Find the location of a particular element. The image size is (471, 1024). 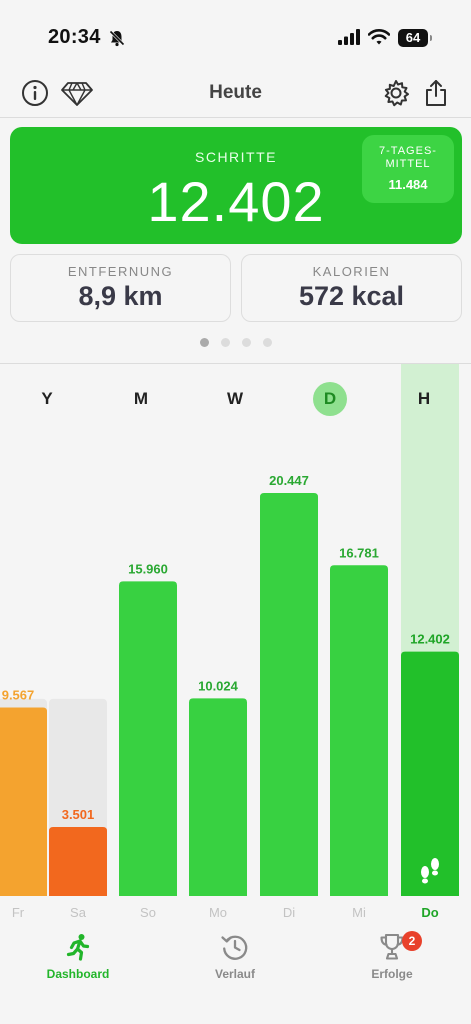

bar-so is located at coordinates (148, 738).